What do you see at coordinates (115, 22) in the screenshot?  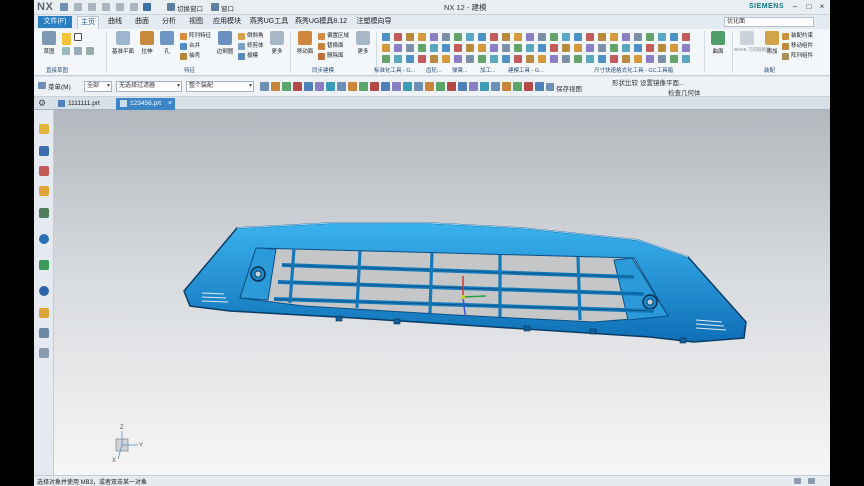 I see `tab-curve: 曲线` at bounding box center [115, 22].